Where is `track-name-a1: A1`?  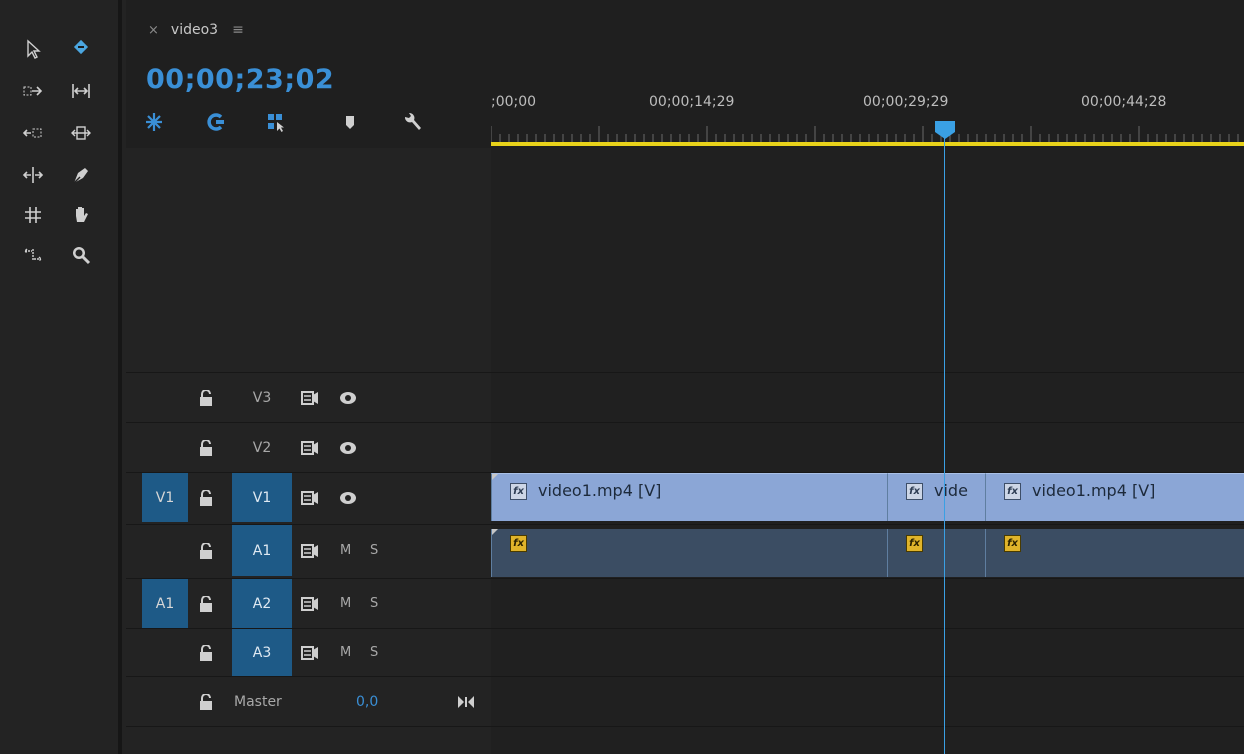 track-name-a1: A1 is located at coordinates (262, 550).